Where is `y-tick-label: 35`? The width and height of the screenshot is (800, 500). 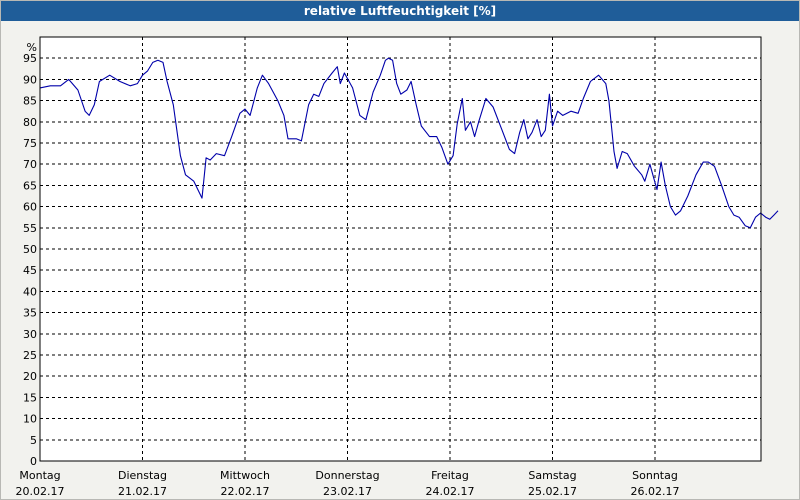 y-tick-label: 35 is located at coordinates (30, 313).